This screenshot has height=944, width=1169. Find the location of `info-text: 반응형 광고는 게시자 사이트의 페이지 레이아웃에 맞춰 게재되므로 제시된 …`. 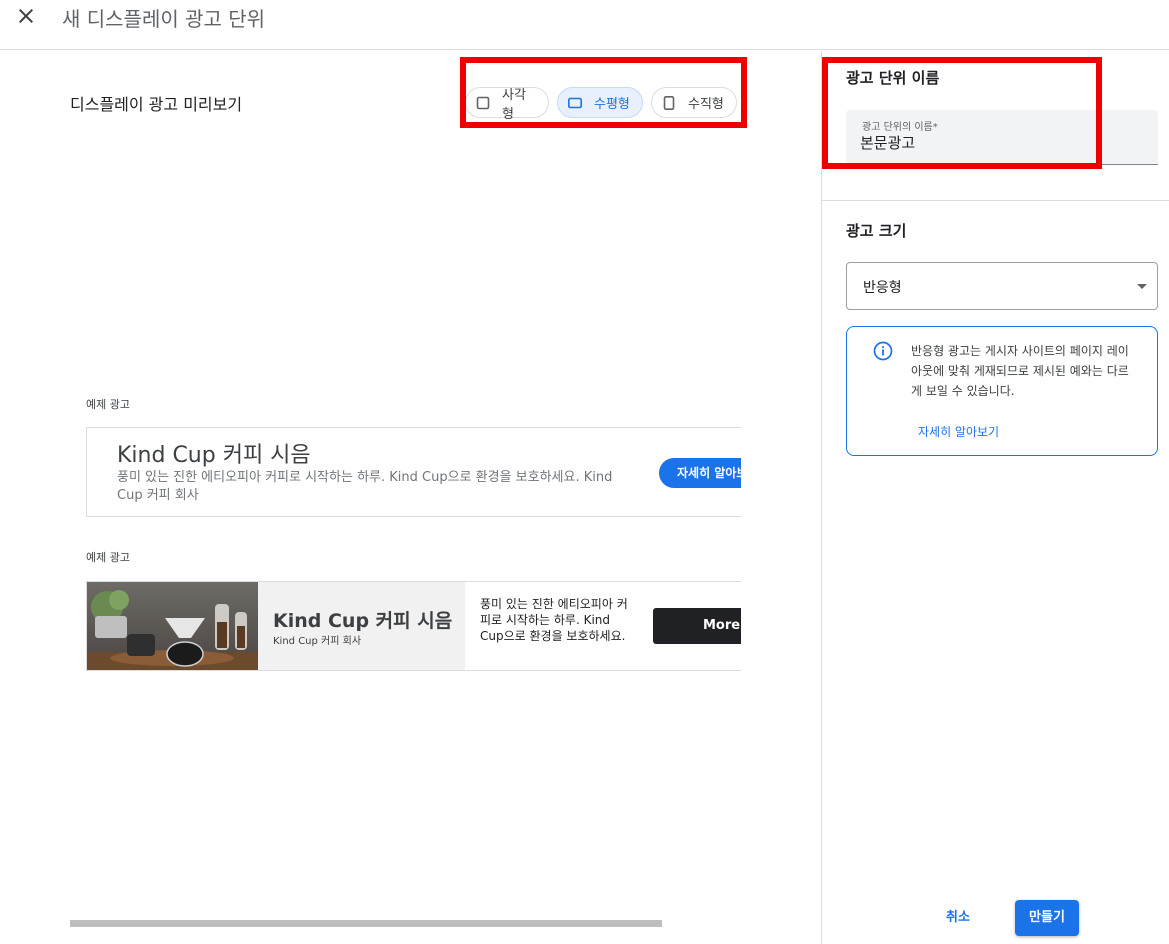

info-text: 반응형 광고는 게시자 사이트의 페이지 레이아웃에 맞춰 게재되므로 제시된 … is located at coordinates (1020, 371).